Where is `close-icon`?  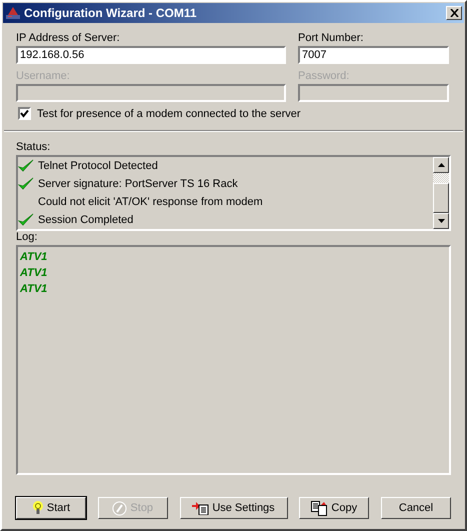 close-icon is located at coordinates (454, 13).